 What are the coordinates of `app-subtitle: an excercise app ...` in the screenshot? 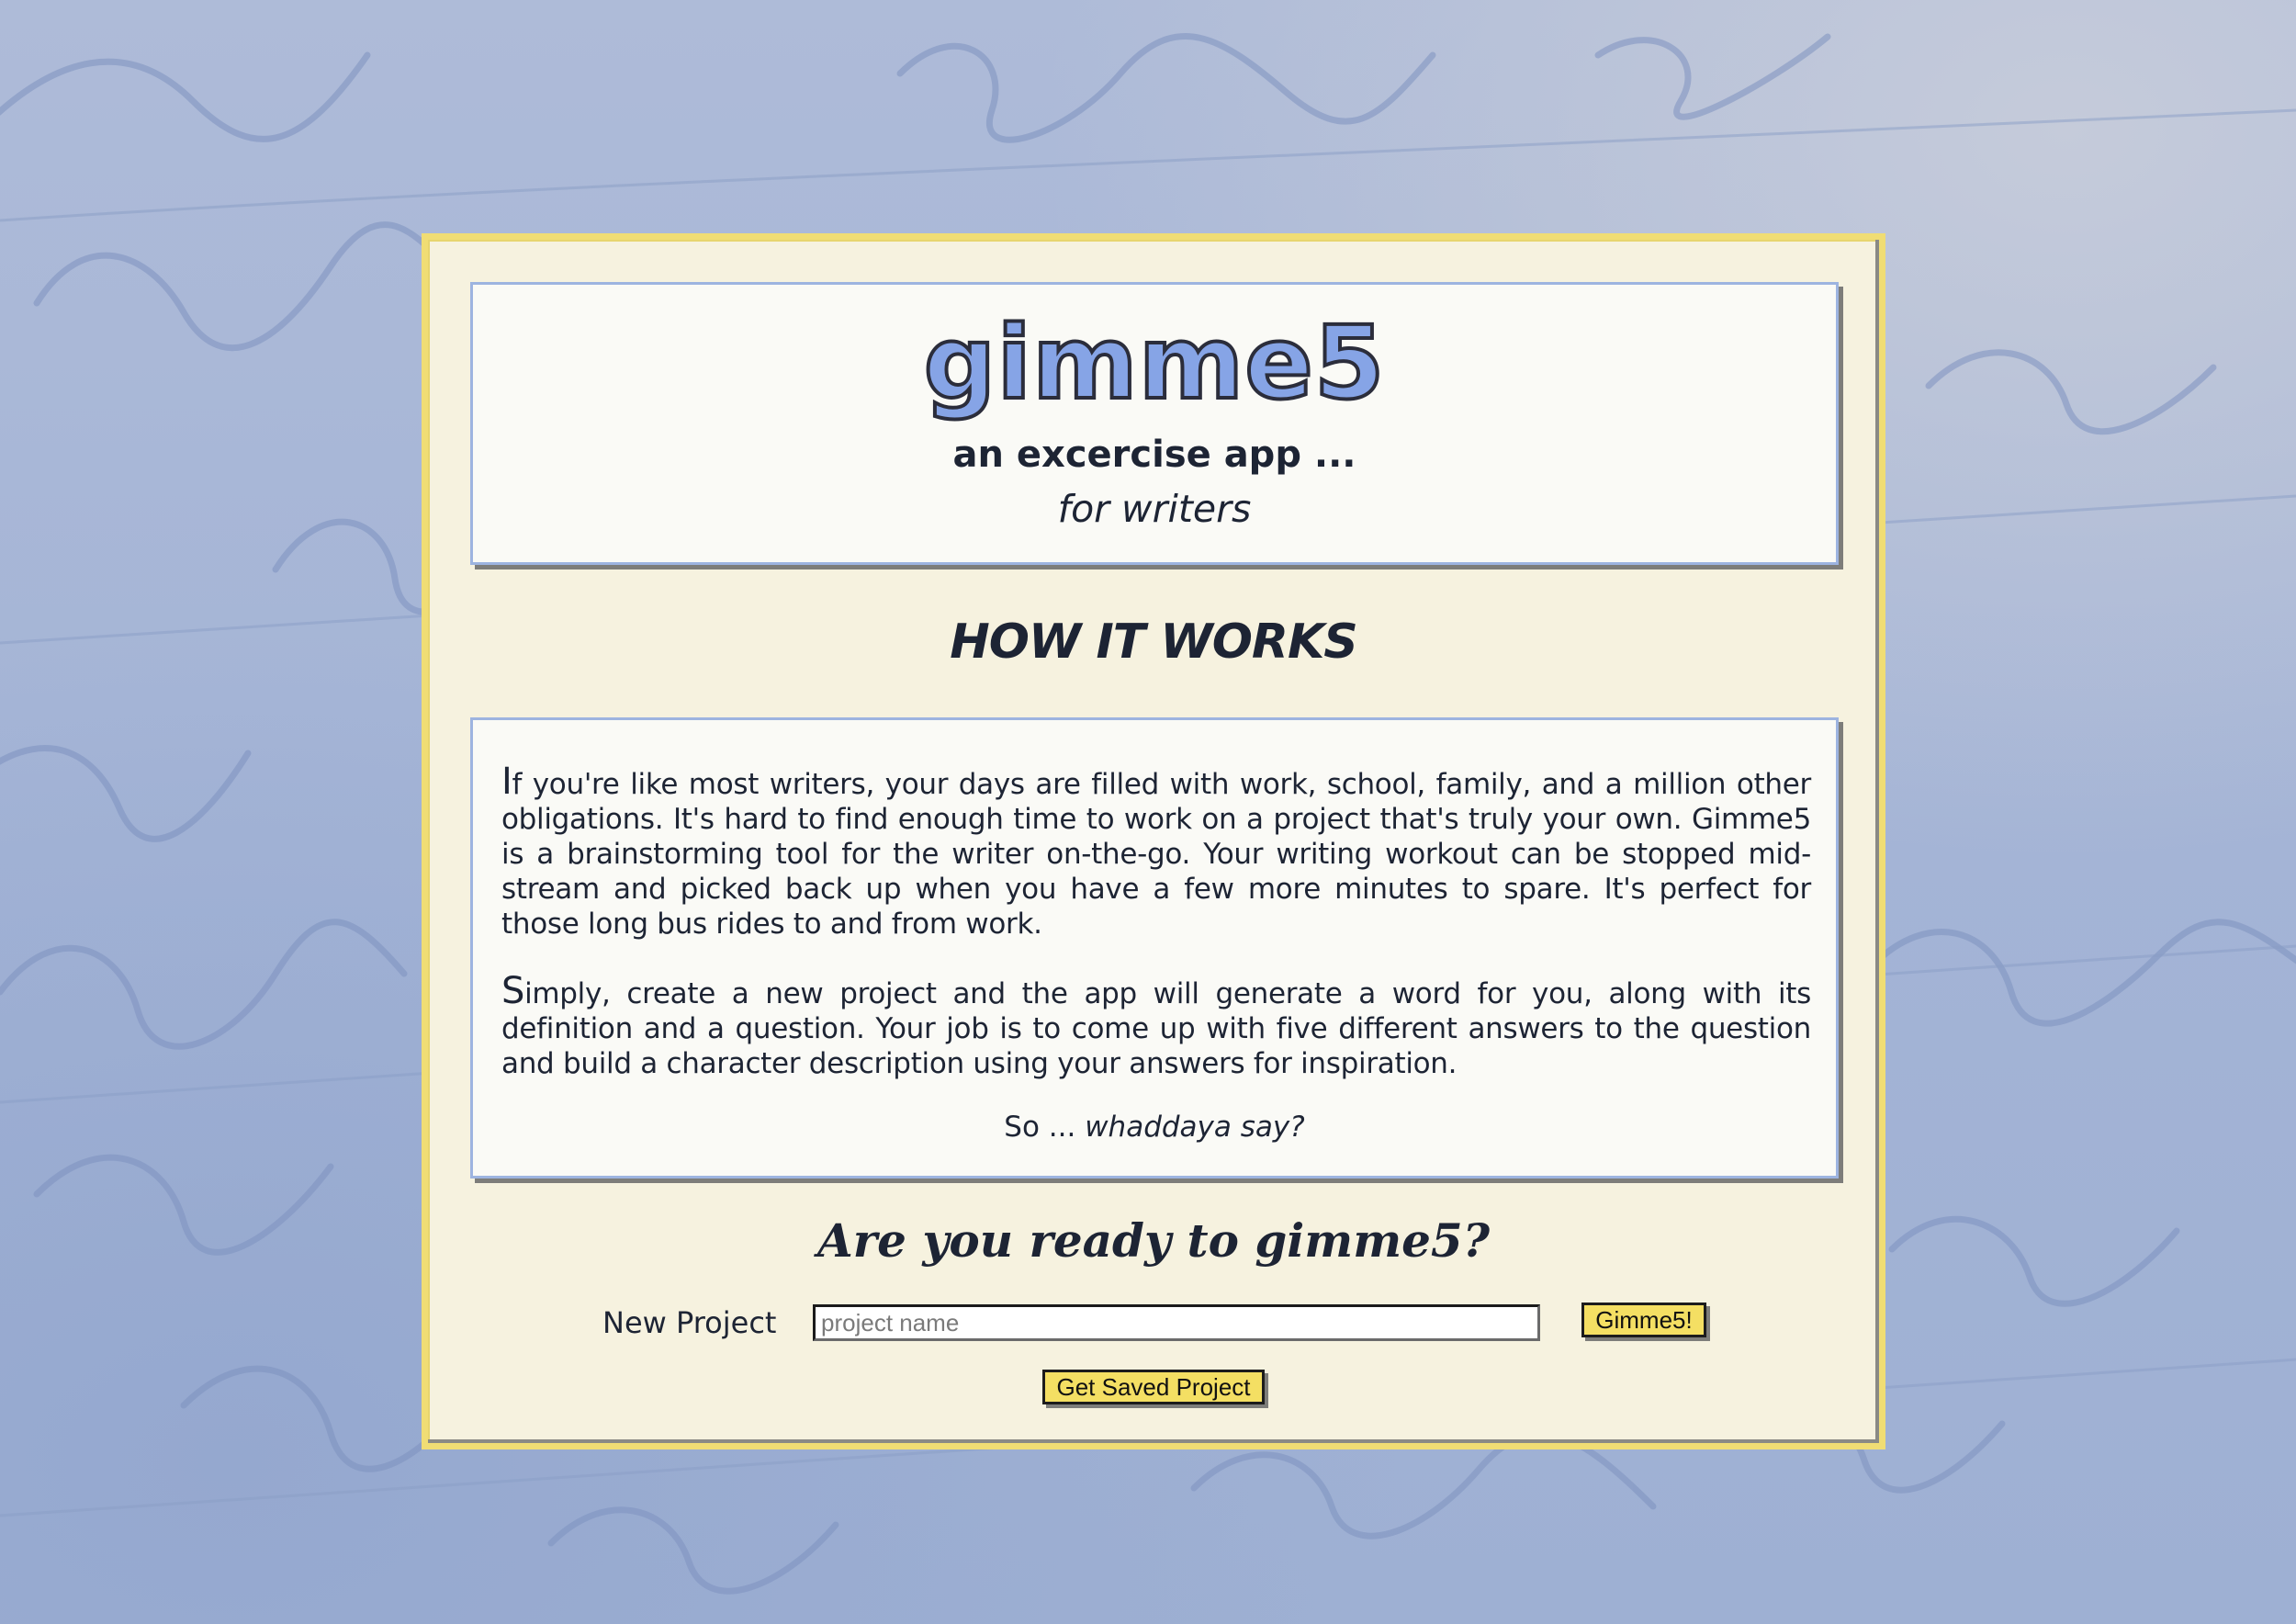 It's located at (1154, 455).